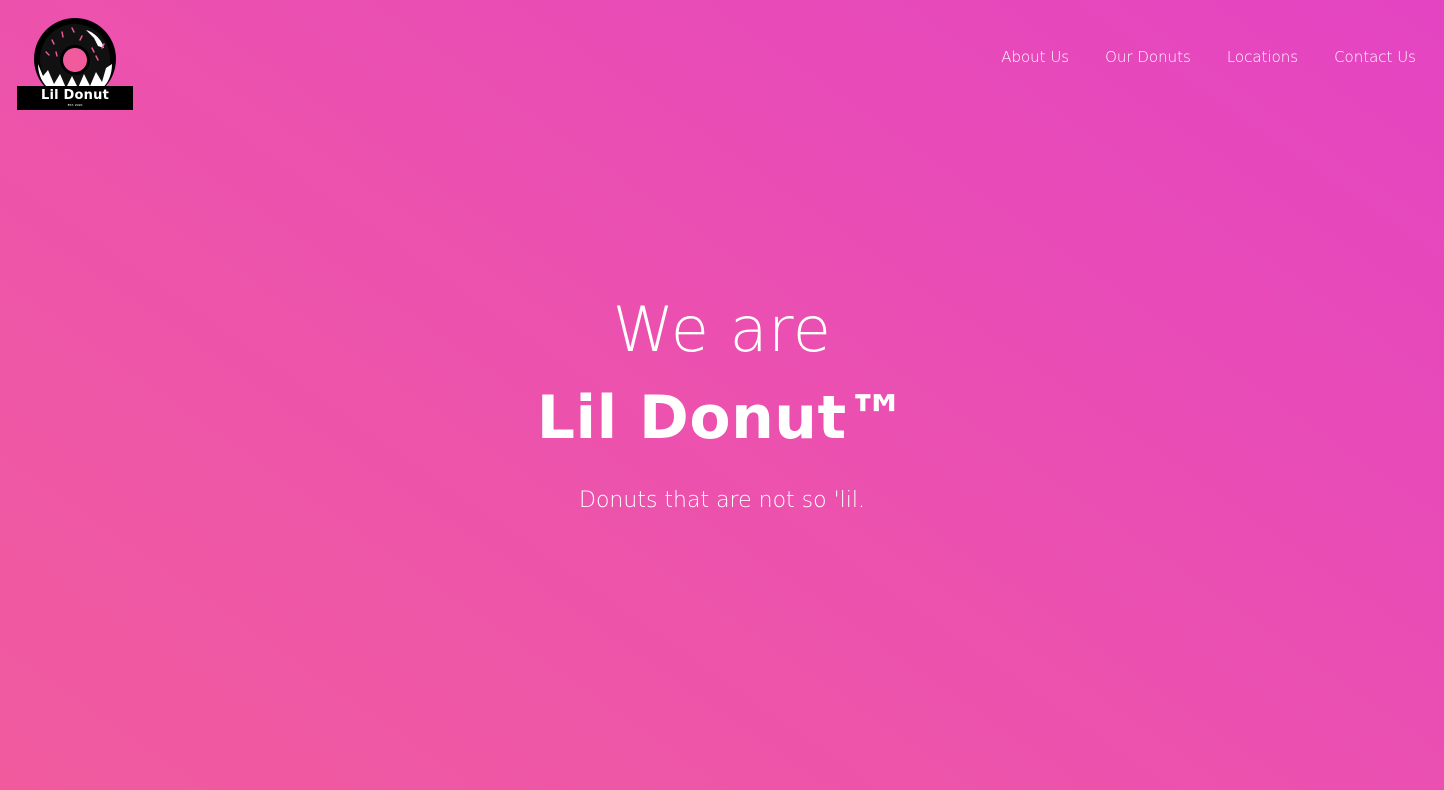 The image size is (1444, 790). Describe the element at coordinates (722, 329) in the screenshot. I see `hero-intro: We are` at that location.